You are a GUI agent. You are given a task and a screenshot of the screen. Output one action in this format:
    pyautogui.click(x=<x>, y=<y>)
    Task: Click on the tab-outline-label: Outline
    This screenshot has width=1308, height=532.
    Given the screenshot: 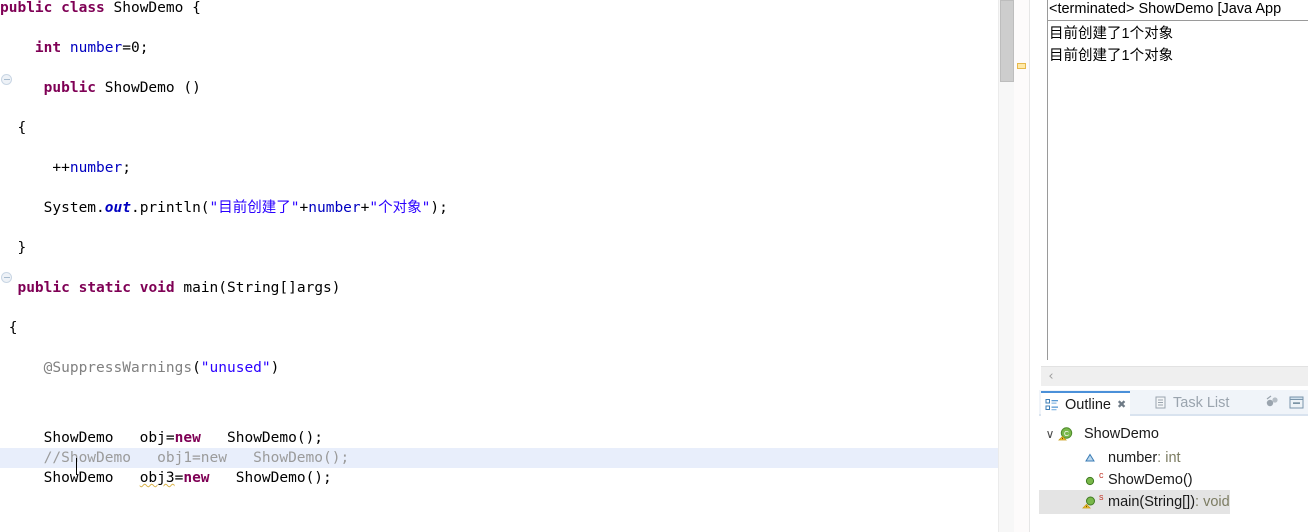 What is the action you would take?
    pyautogui.click(x=1088, y=404)
    